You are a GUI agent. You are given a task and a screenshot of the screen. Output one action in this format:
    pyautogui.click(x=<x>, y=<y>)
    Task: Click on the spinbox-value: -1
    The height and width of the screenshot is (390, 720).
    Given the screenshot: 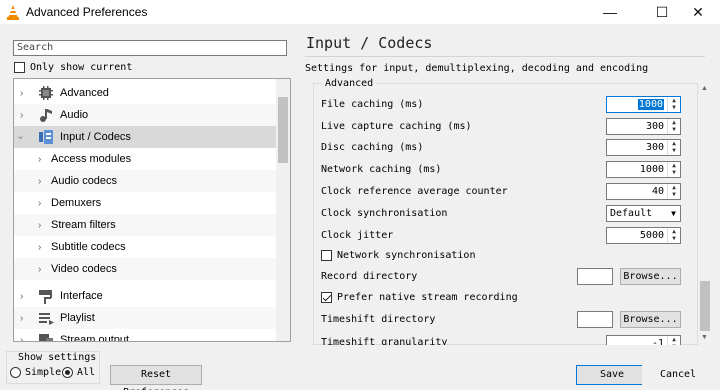 What is the action you would take?
    pyautogui.click(x=658, y=341)
    